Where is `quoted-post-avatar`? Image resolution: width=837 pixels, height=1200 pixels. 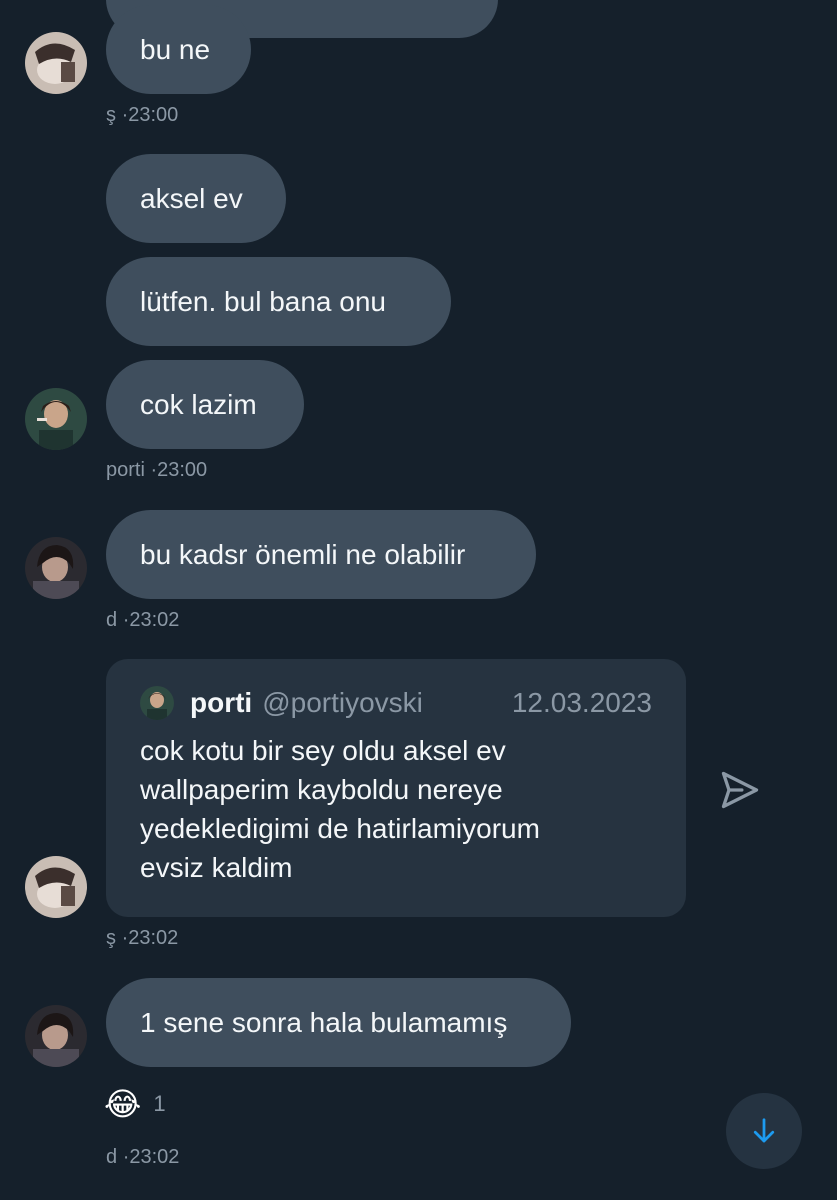 quoted-post-avatar is located at coordinates (157, 703).